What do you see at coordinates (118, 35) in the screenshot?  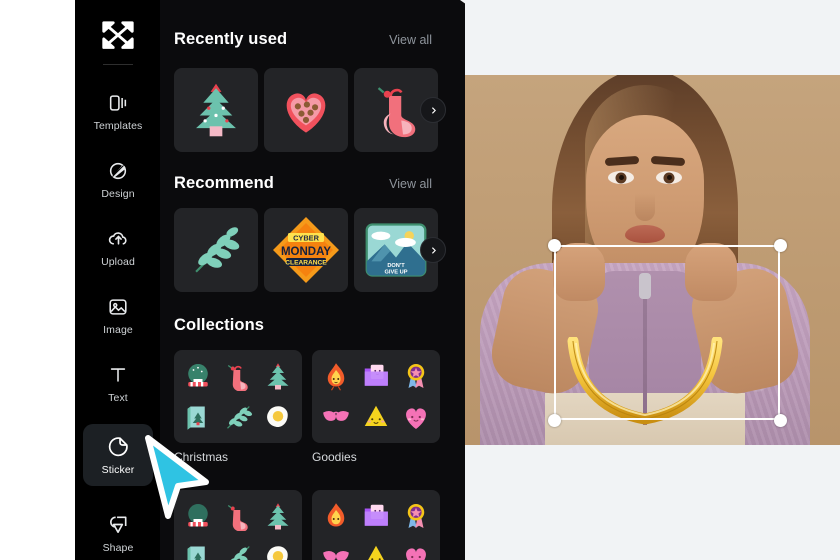 I see `capcut-logo-icon` at bounding box center [118, 35].